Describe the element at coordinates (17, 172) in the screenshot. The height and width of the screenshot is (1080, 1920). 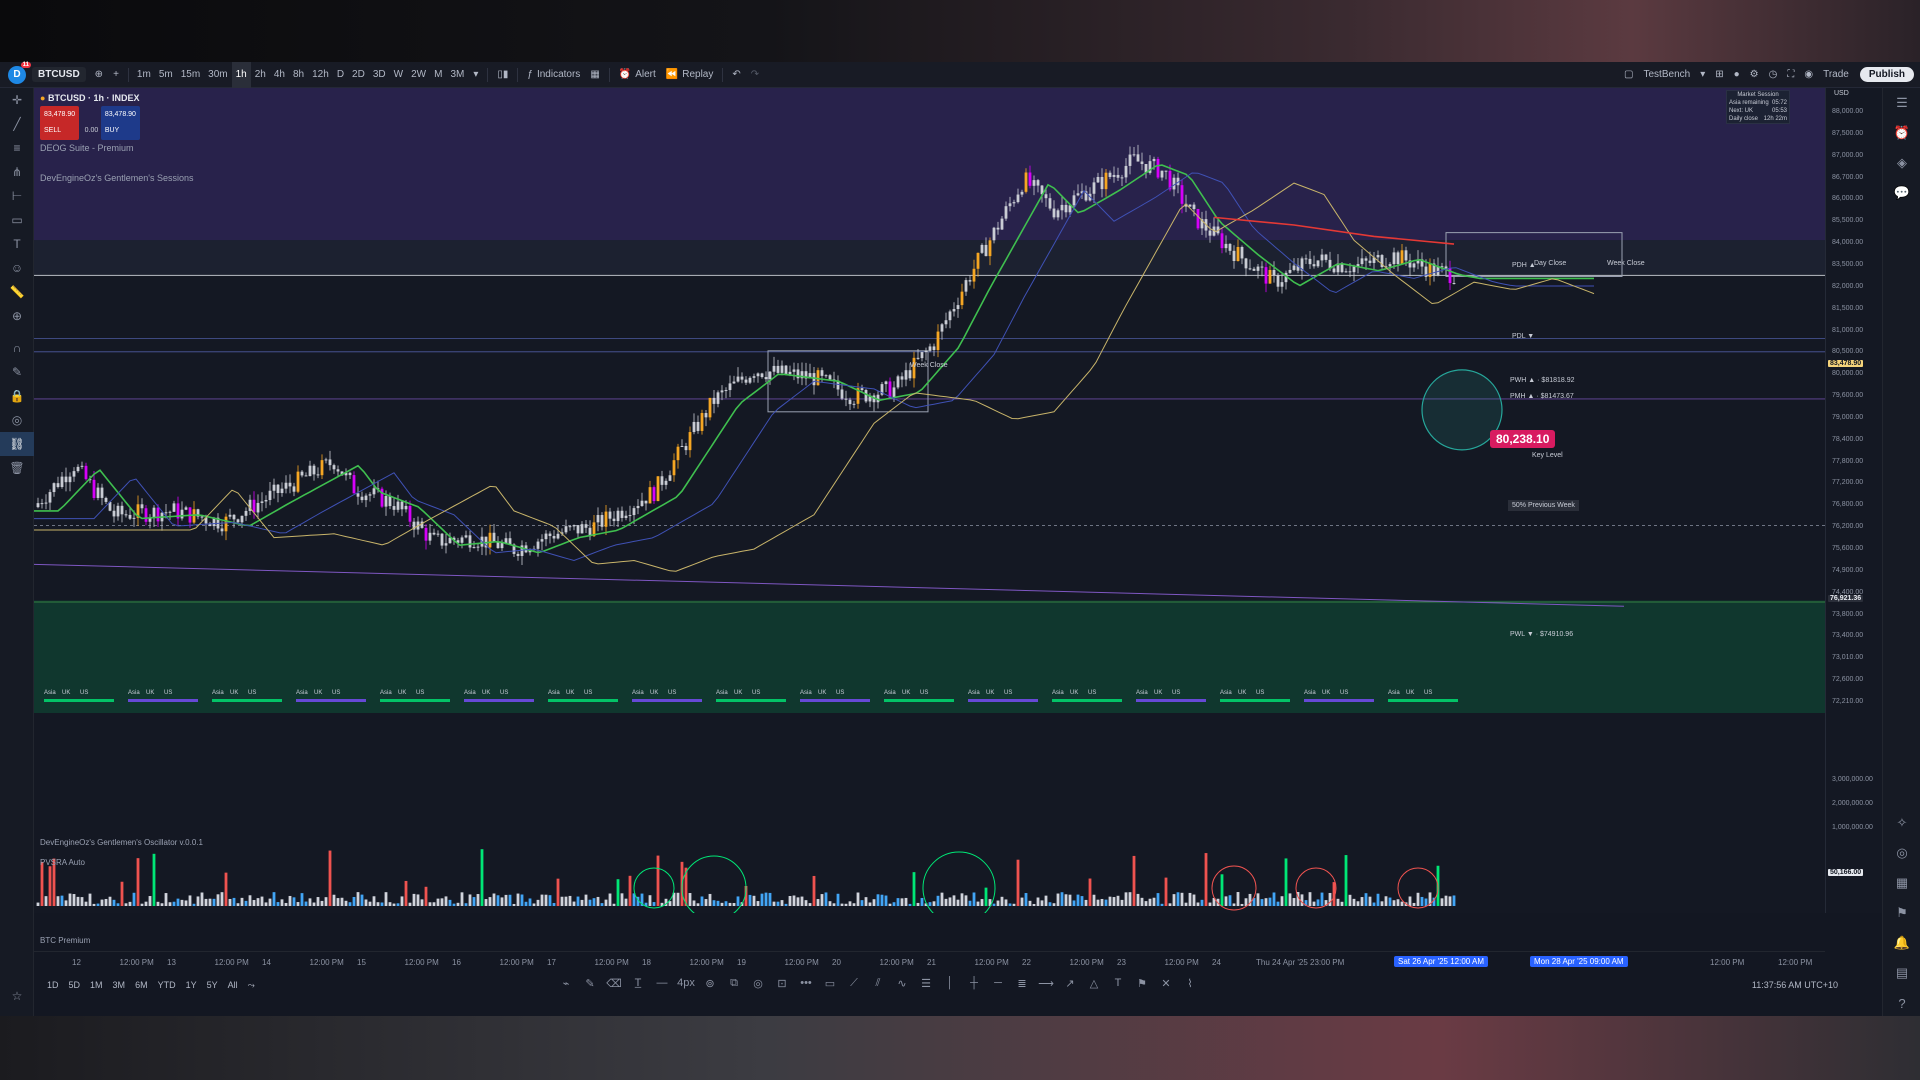
I see `pitchfork-icon: ⋔` at that location.